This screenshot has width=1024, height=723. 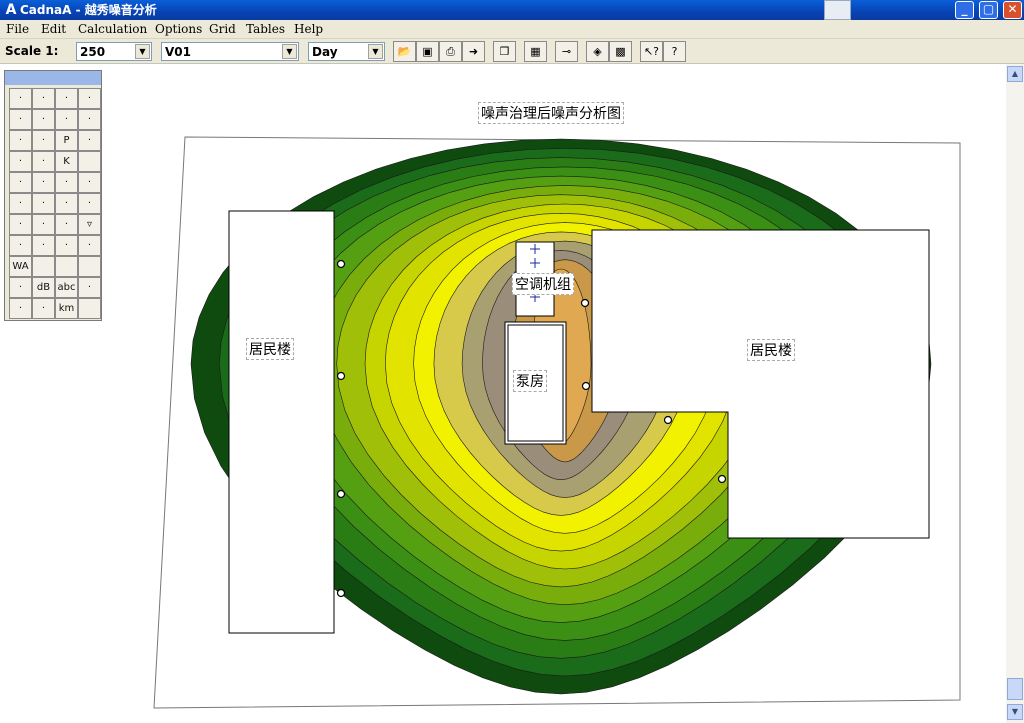 What do you see at coordinates (450, 51) in the screenshot?
I see `print-button: ⎙` at bounding box center [450, 51].